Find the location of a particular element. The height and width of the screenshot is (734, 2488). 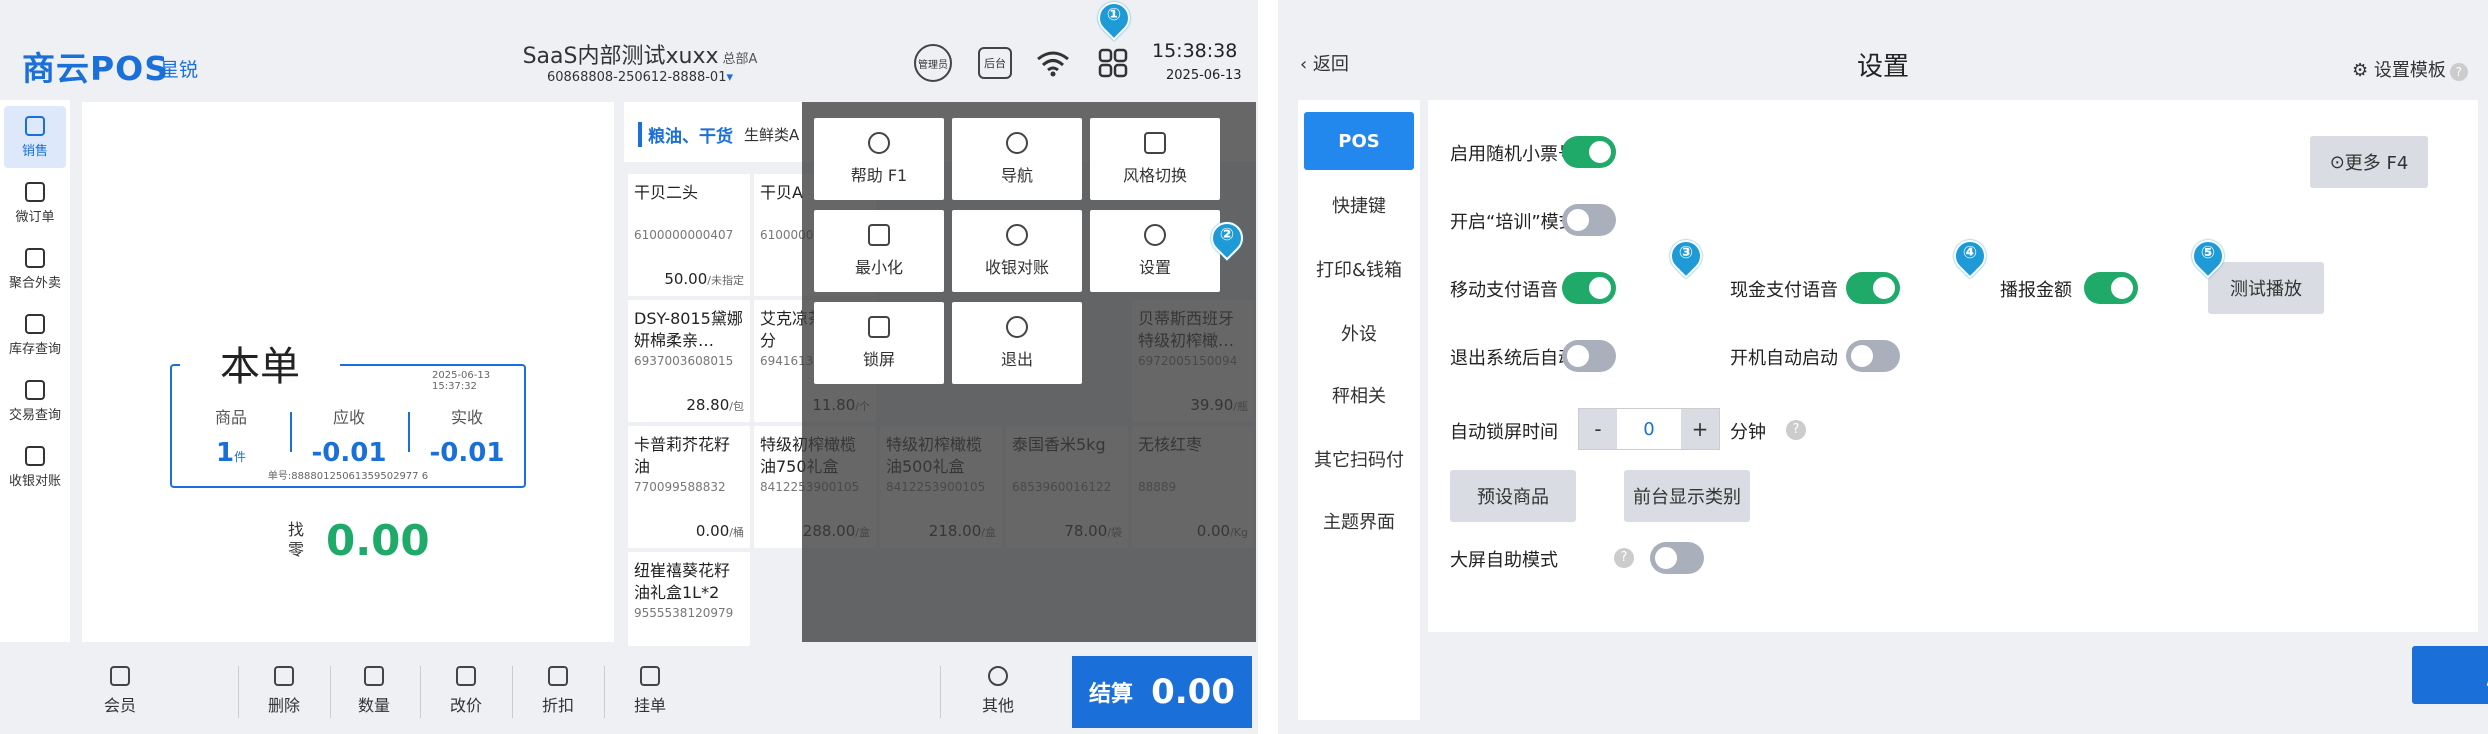

store-id: 60868808-250612-8888-01▾ is located at coordinates (640, 77).